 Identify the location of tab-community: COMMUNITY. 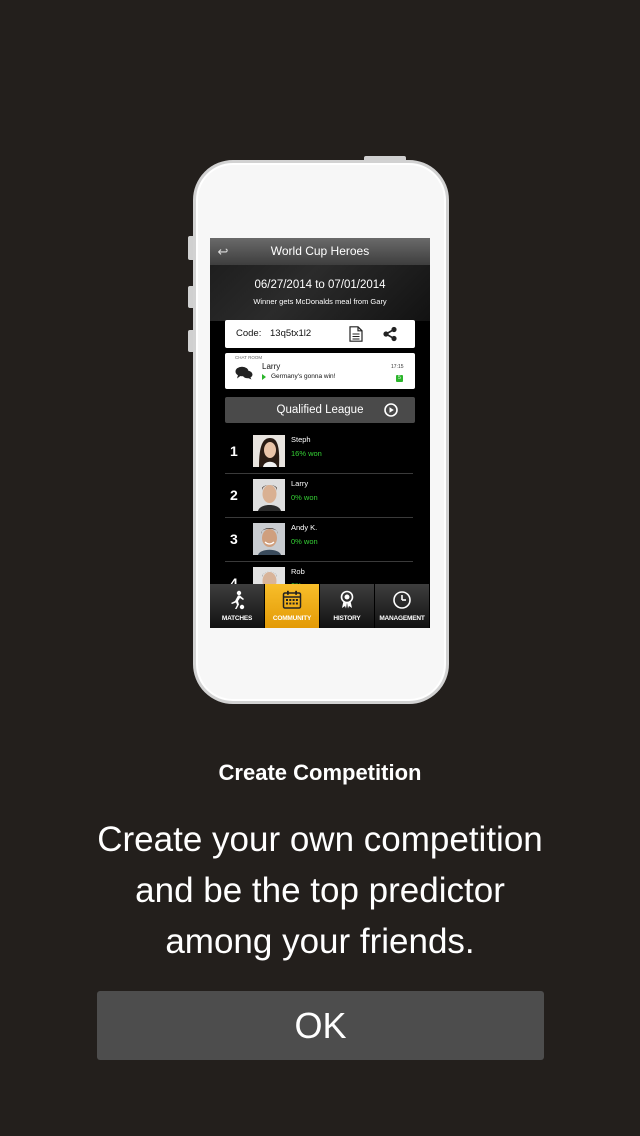
(292, 606).